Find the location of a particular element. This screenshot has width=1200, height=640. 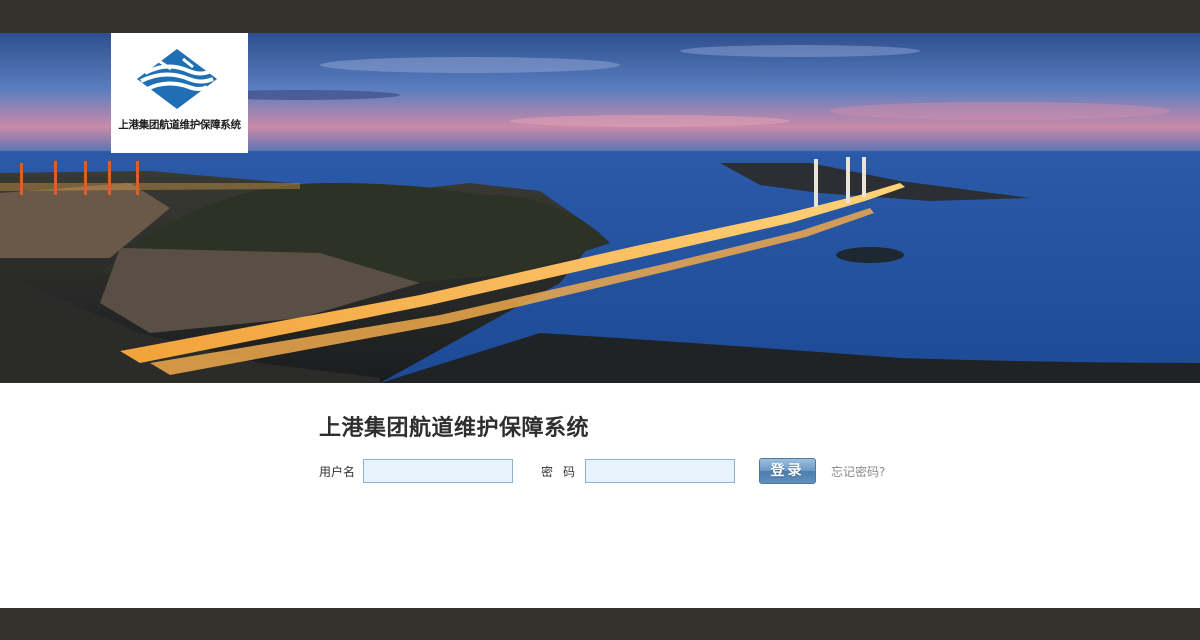

username-field is located at coordinates (438, 471).